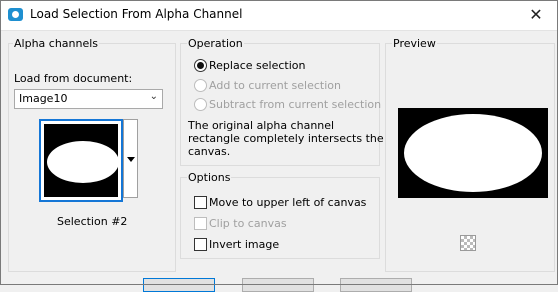  Describe the element at coordinates (200, 85) in the screenshot. I see `add-to-selection-radio` at that location.